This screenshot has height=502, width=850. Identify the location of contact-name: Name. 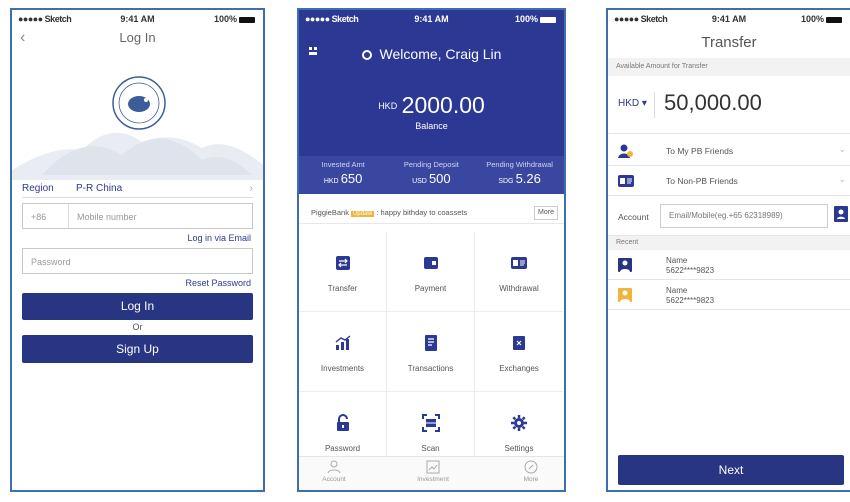
(677, 290).